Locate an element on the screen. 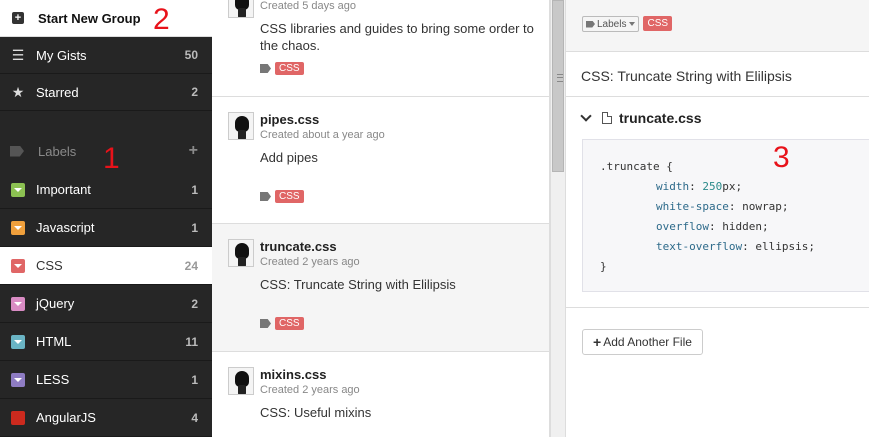 This screenshot has height=437, width=869. gist-description: CSS: Useful mixins is located at coordinates (316, 412).